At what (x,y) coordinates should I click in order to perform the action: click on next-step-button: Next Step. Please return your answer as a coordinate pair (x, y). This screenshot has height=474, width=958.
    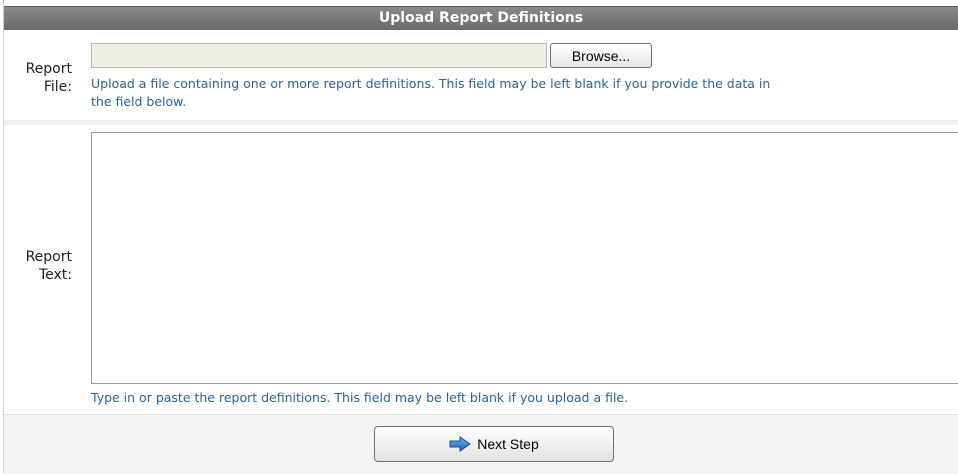
    Looking at the image, I should click on (494, 444).